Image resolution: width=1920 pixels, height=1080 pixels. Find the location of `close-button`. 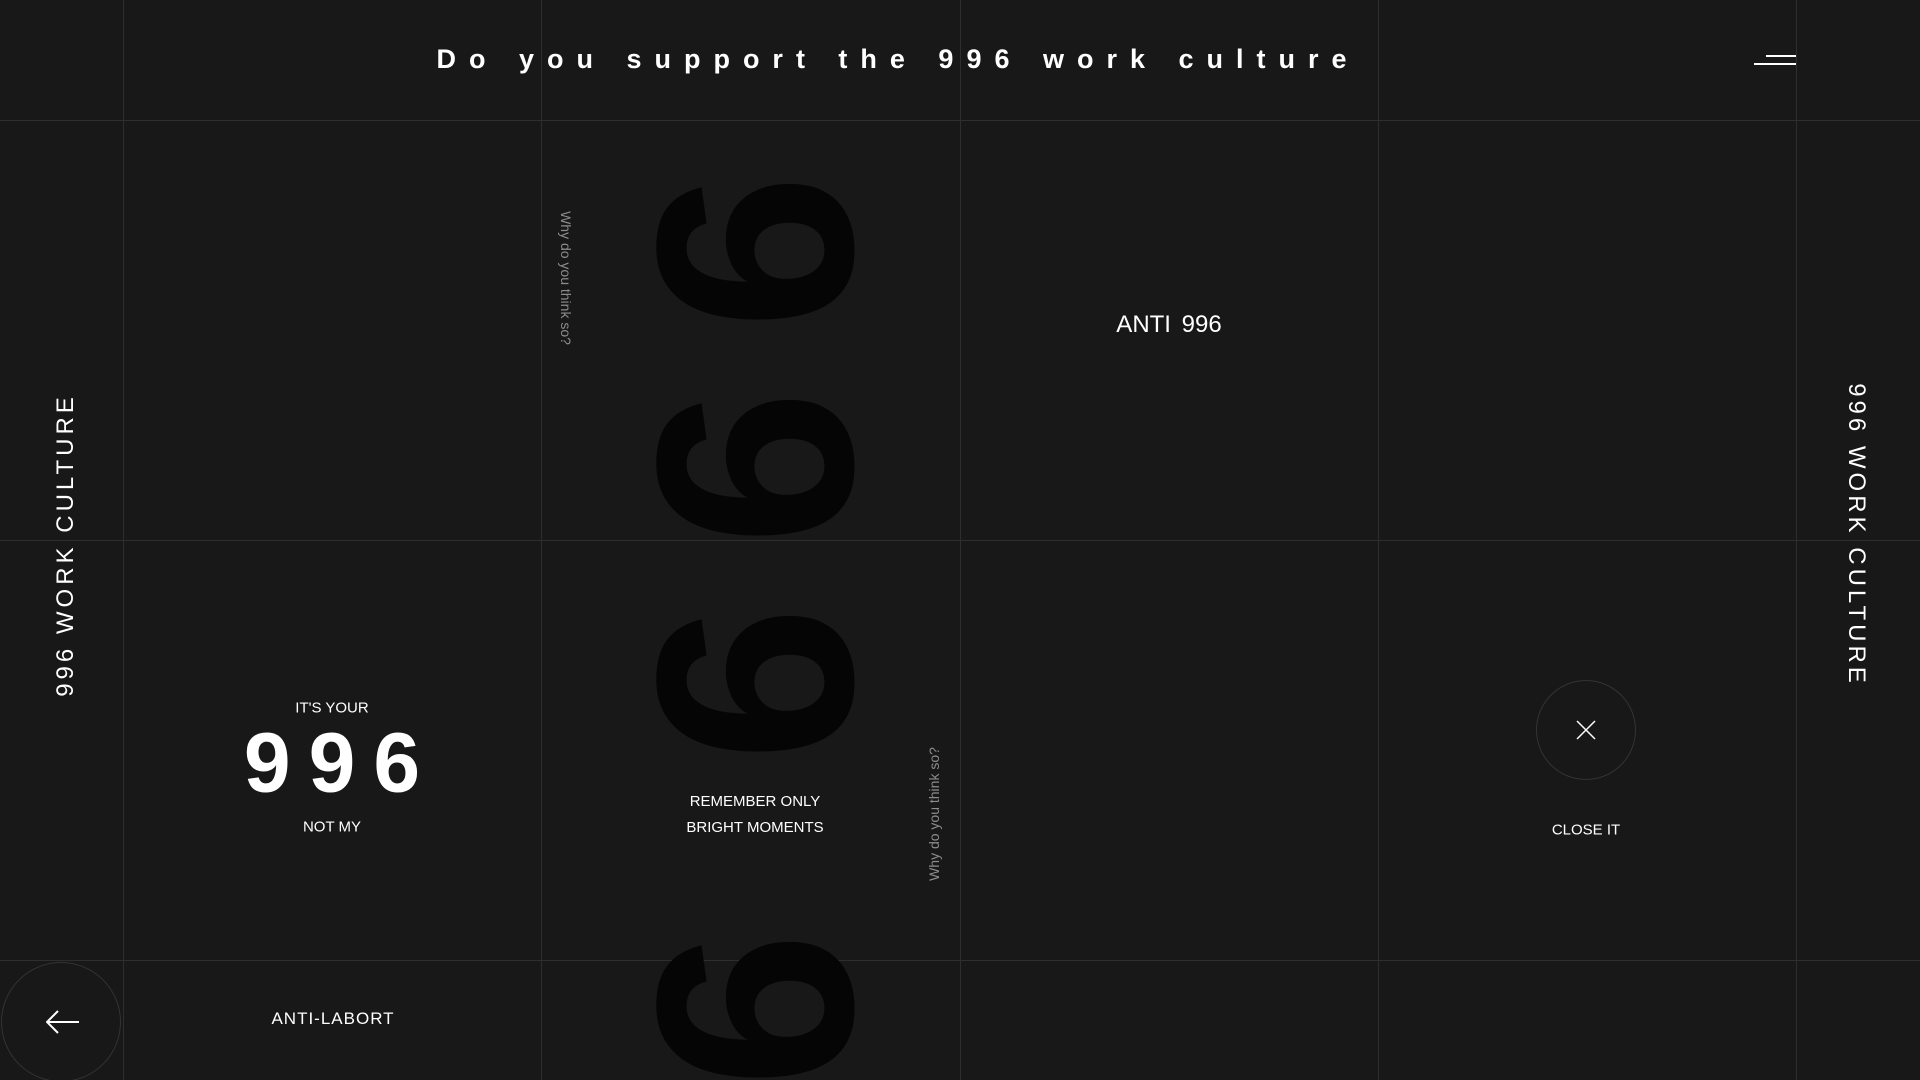

close-button is located at coordinates (1586, 730).